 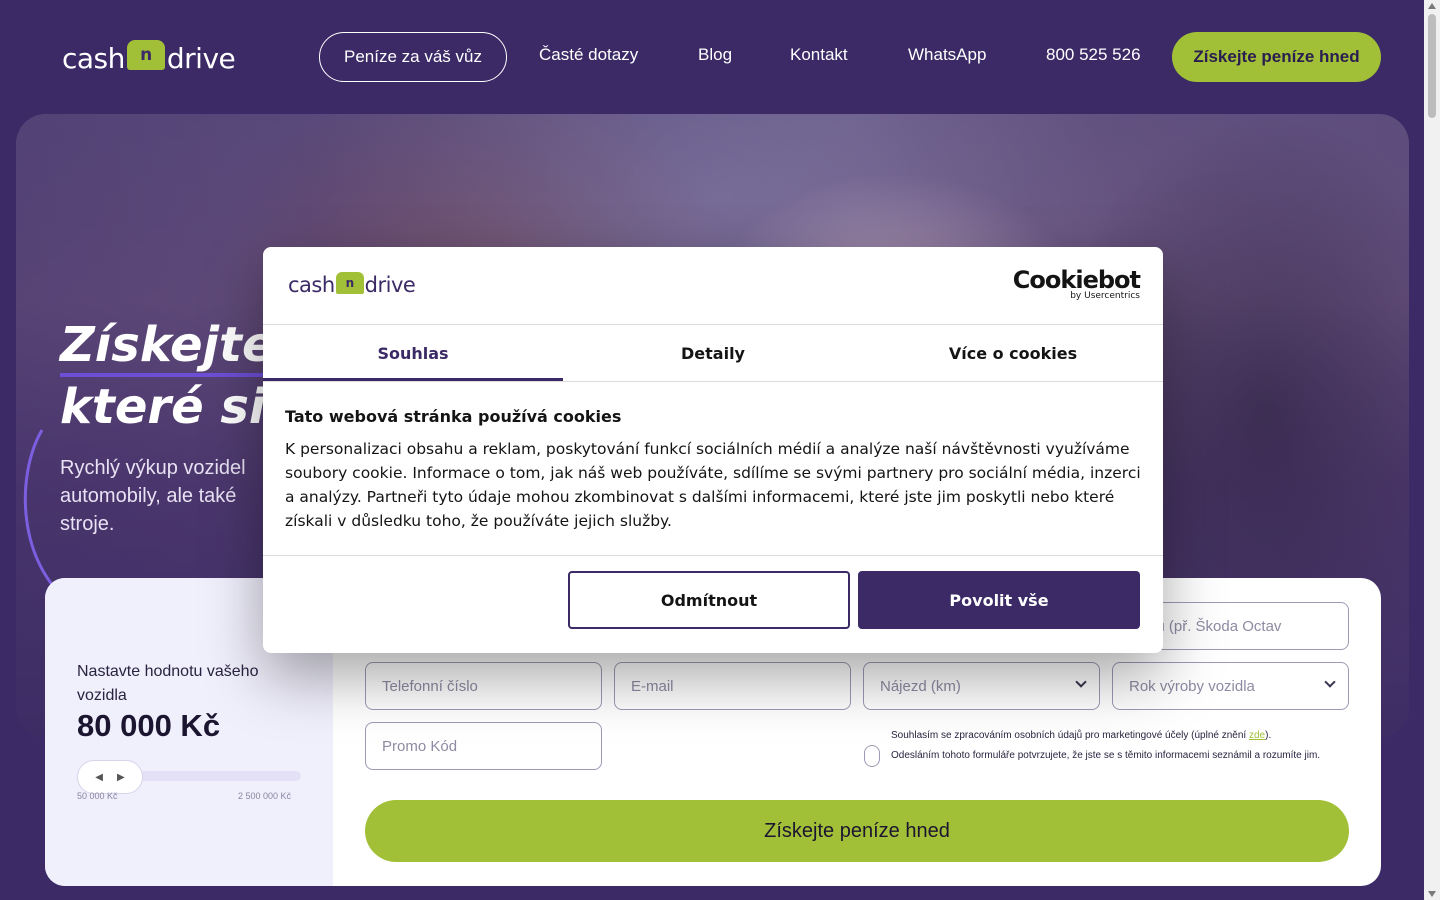 What do you see at coordinates (713, 353) in the screenshot?
I see `tab-details: Detaily` at bounding box center [713, 353].